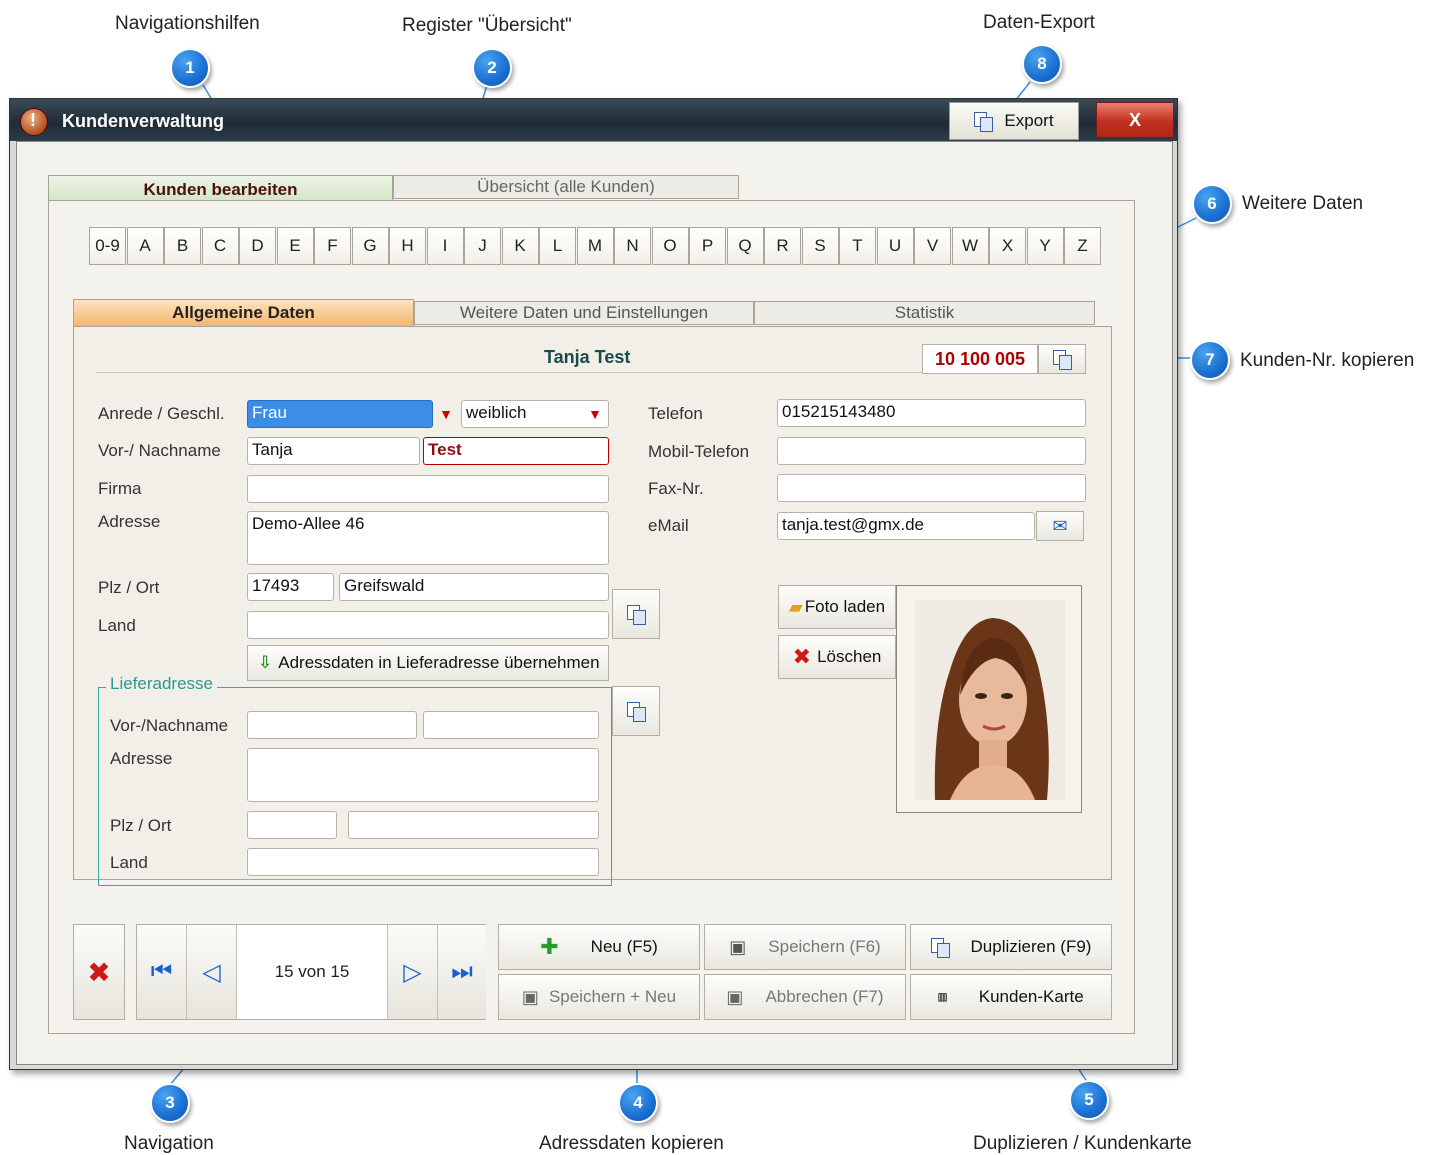 The image size is (1438, 1155). I want to click on liefer-land-input, so click(423, 862).